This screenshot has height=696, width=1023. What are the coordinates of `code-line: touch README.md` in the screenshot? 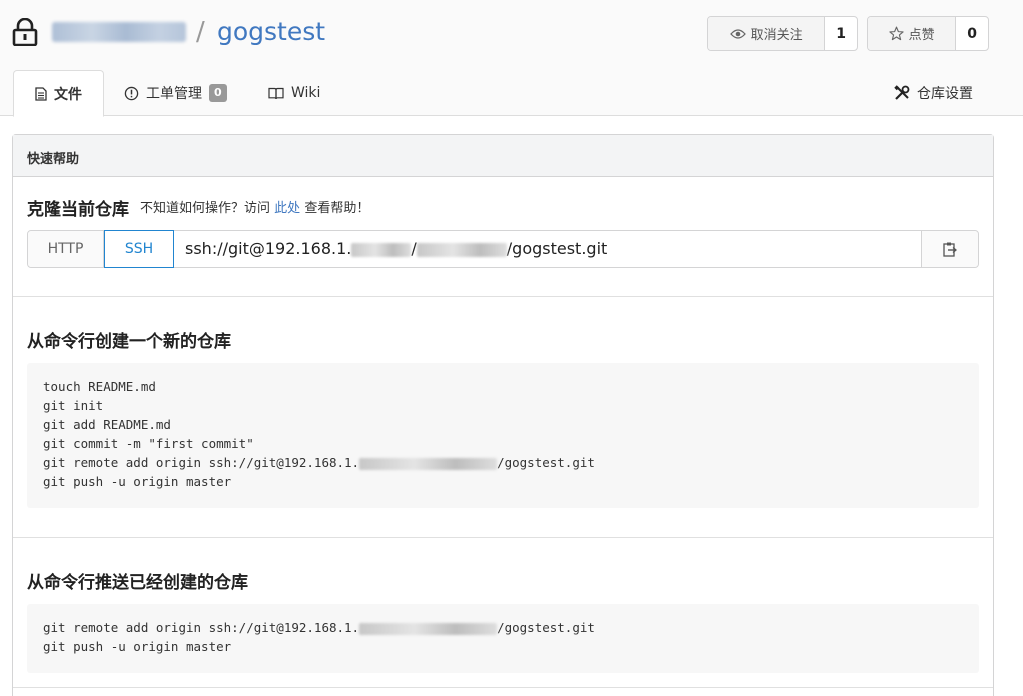 It's located at (99, 386).